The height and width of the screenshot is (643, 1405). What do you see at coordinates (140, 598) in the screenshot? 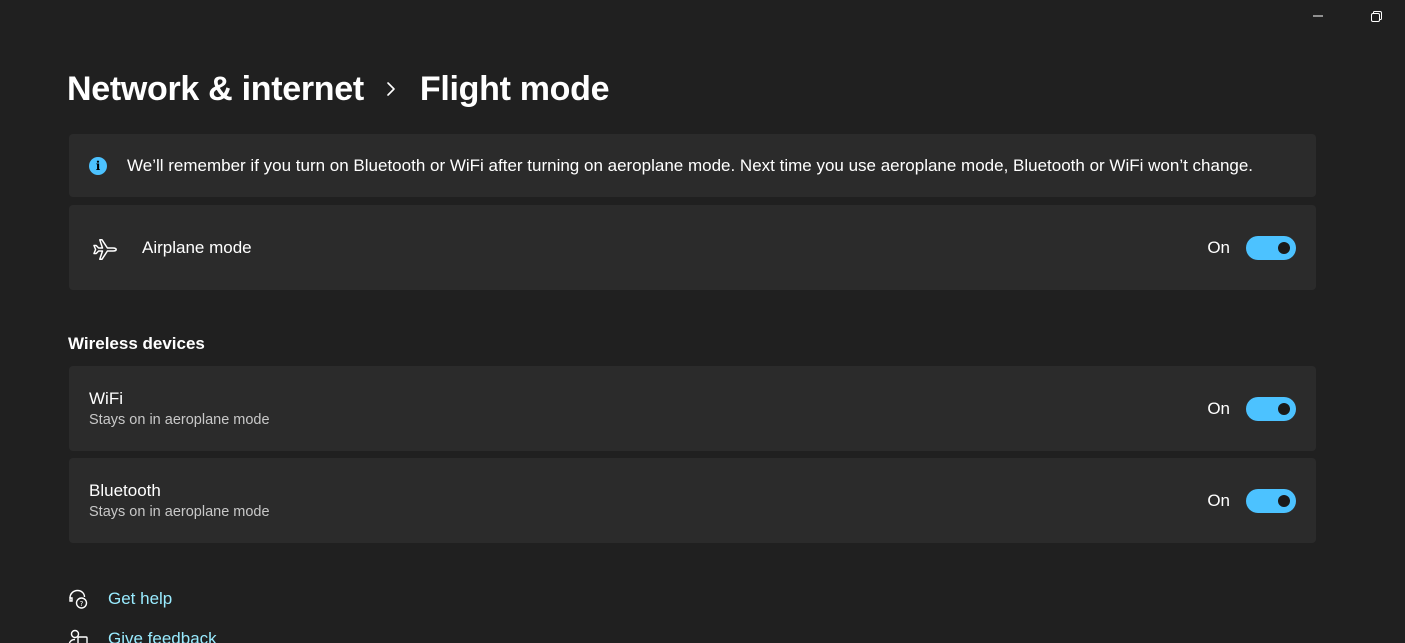
I see `get-help-label: Get help` at bounding box center [140, 598].